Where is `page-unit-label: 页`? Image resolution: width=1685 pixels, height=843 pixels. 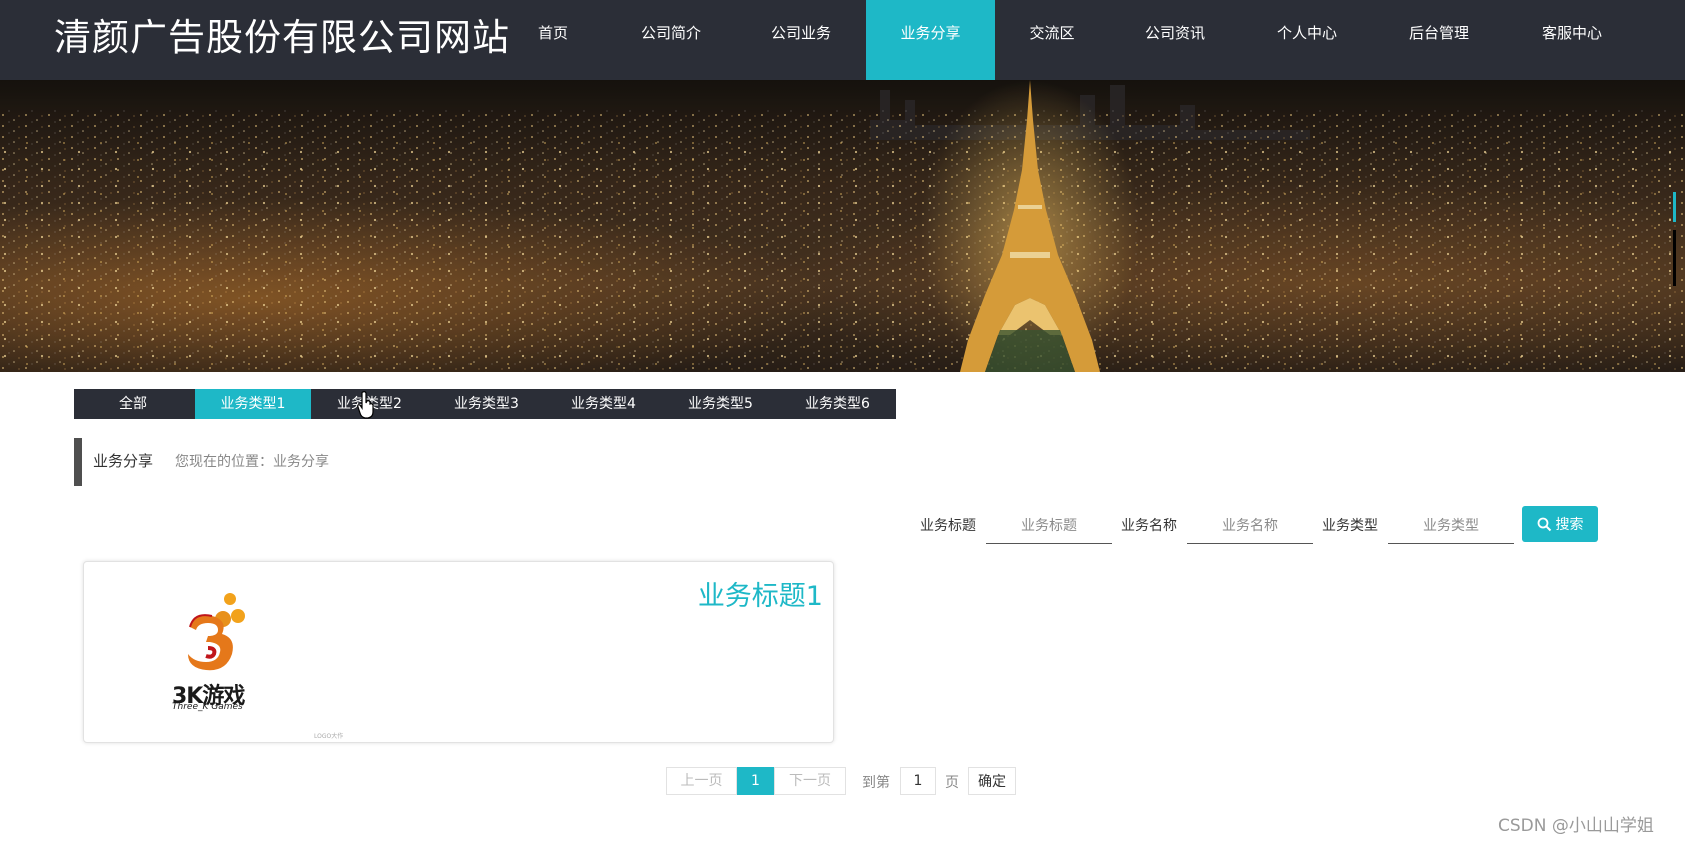 page-unit-label: 页 is located at coordinates (952, 783).